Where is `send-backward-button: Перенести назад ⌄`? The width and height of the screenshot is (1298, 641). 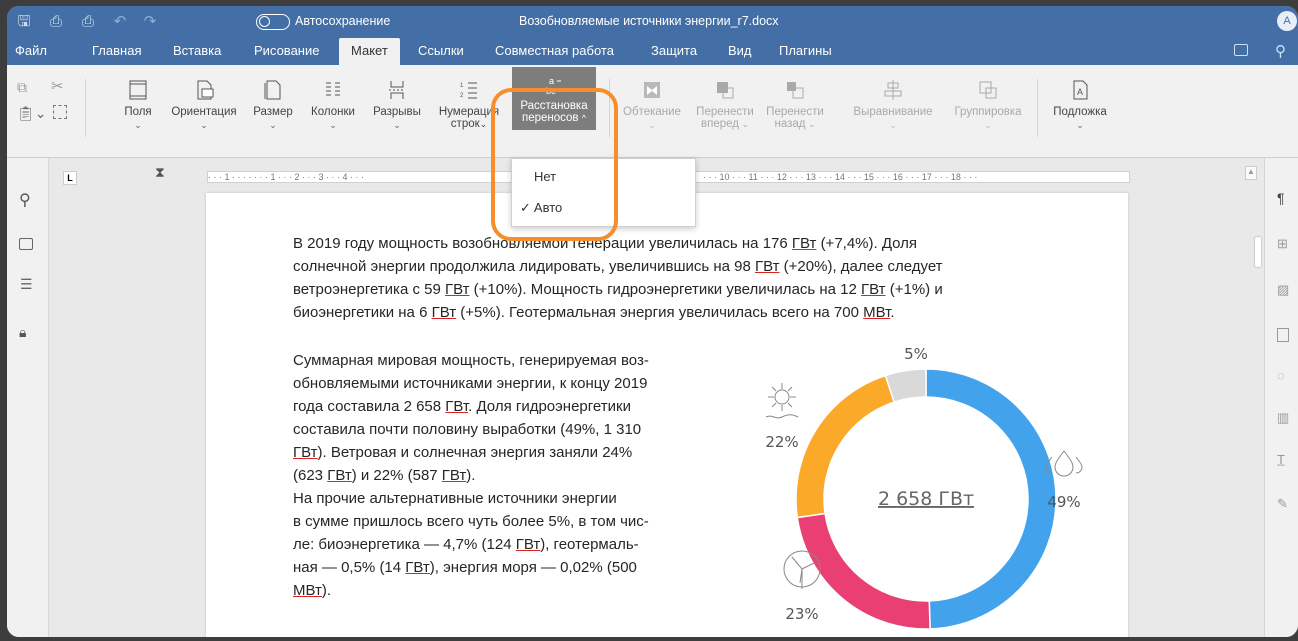 send-backward-button: Перенести назад ⌄ is located at coordinates (795, 104).